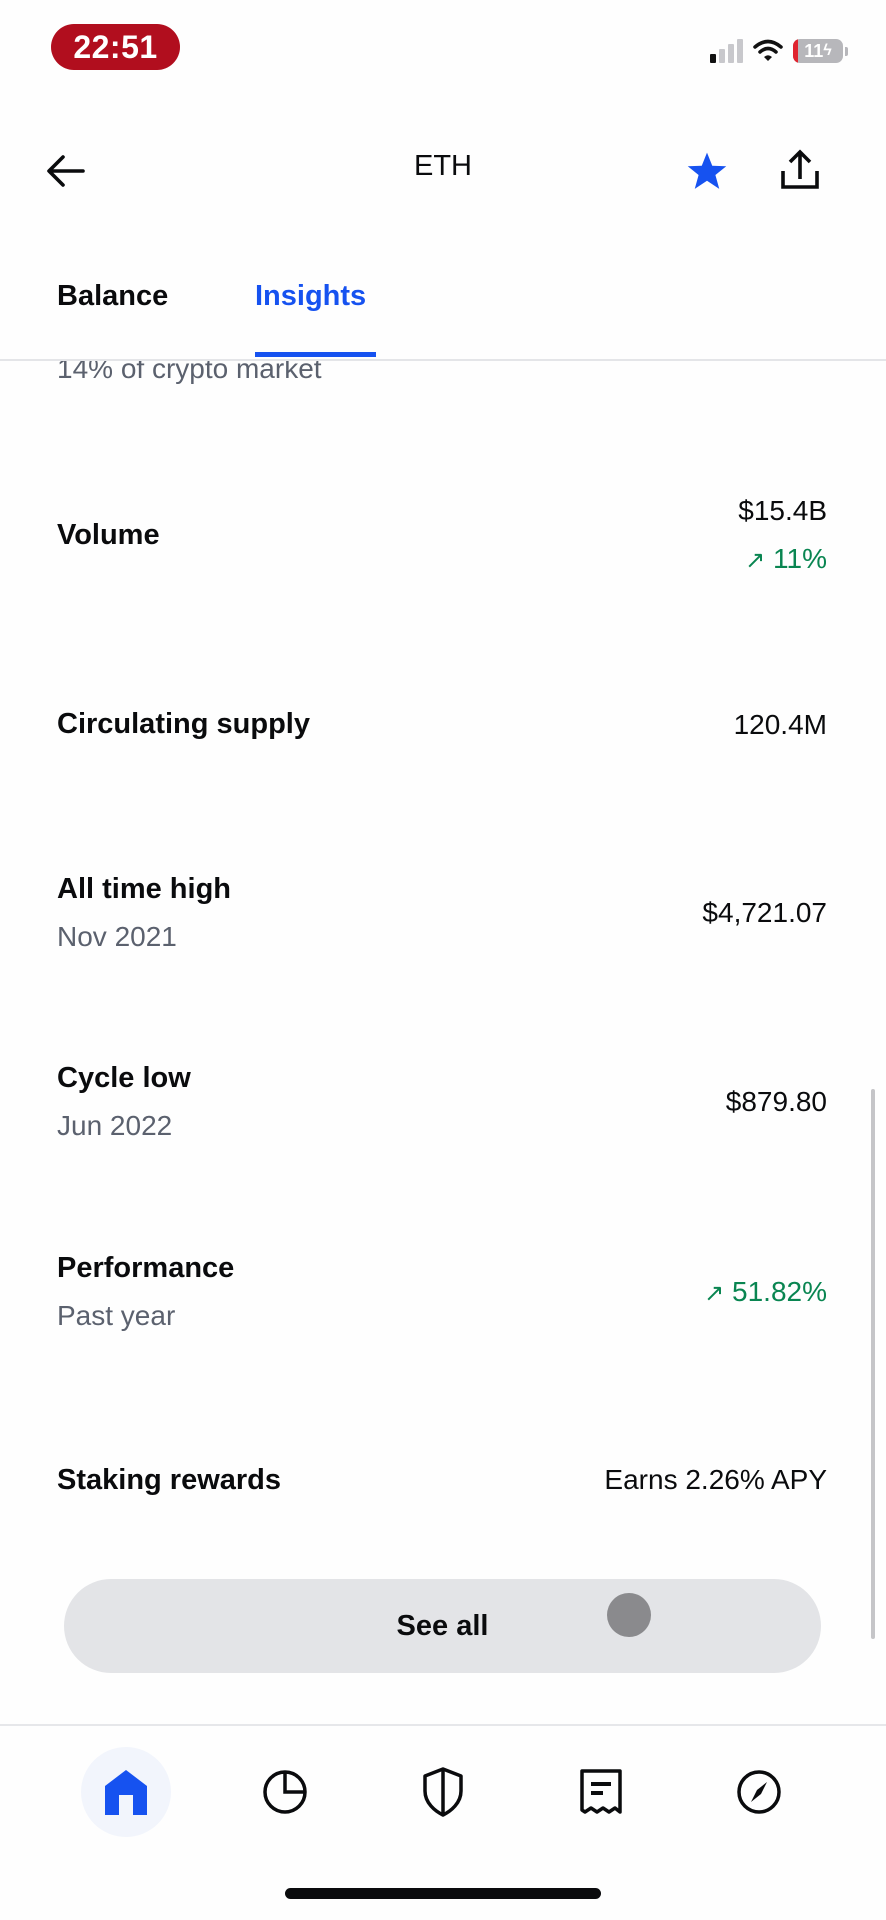 The image size is (886, 1920). What do you see at coordinates (814, 50) in the screenshot?
I see `battery-level: 11` at bounding box center [814, 50].